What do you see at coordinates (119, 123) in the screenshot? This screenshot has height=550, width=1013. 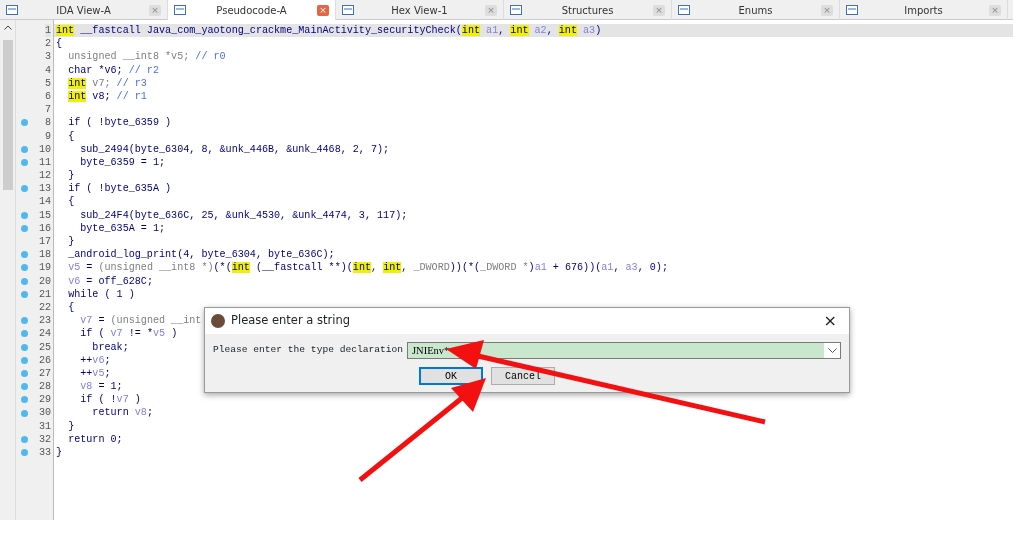 I see `code-line: if ( !byte_6359 )` at bounding box center [119, 123].